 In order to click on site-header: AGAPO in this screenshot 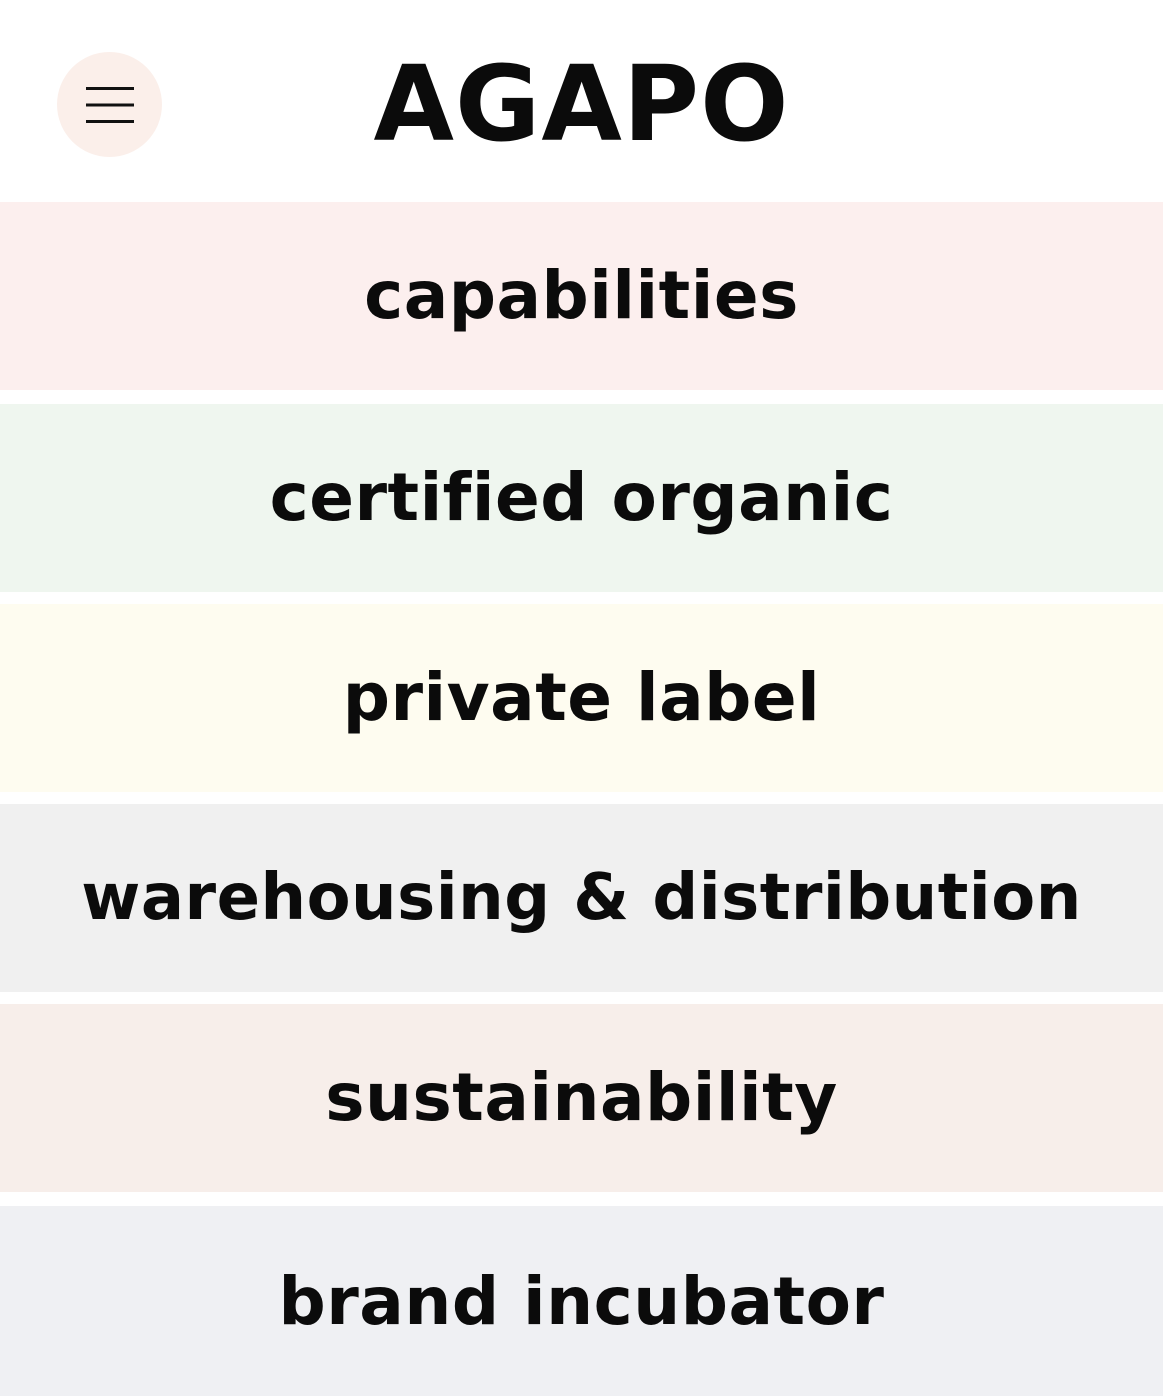, I will do `click(581, 101)`.